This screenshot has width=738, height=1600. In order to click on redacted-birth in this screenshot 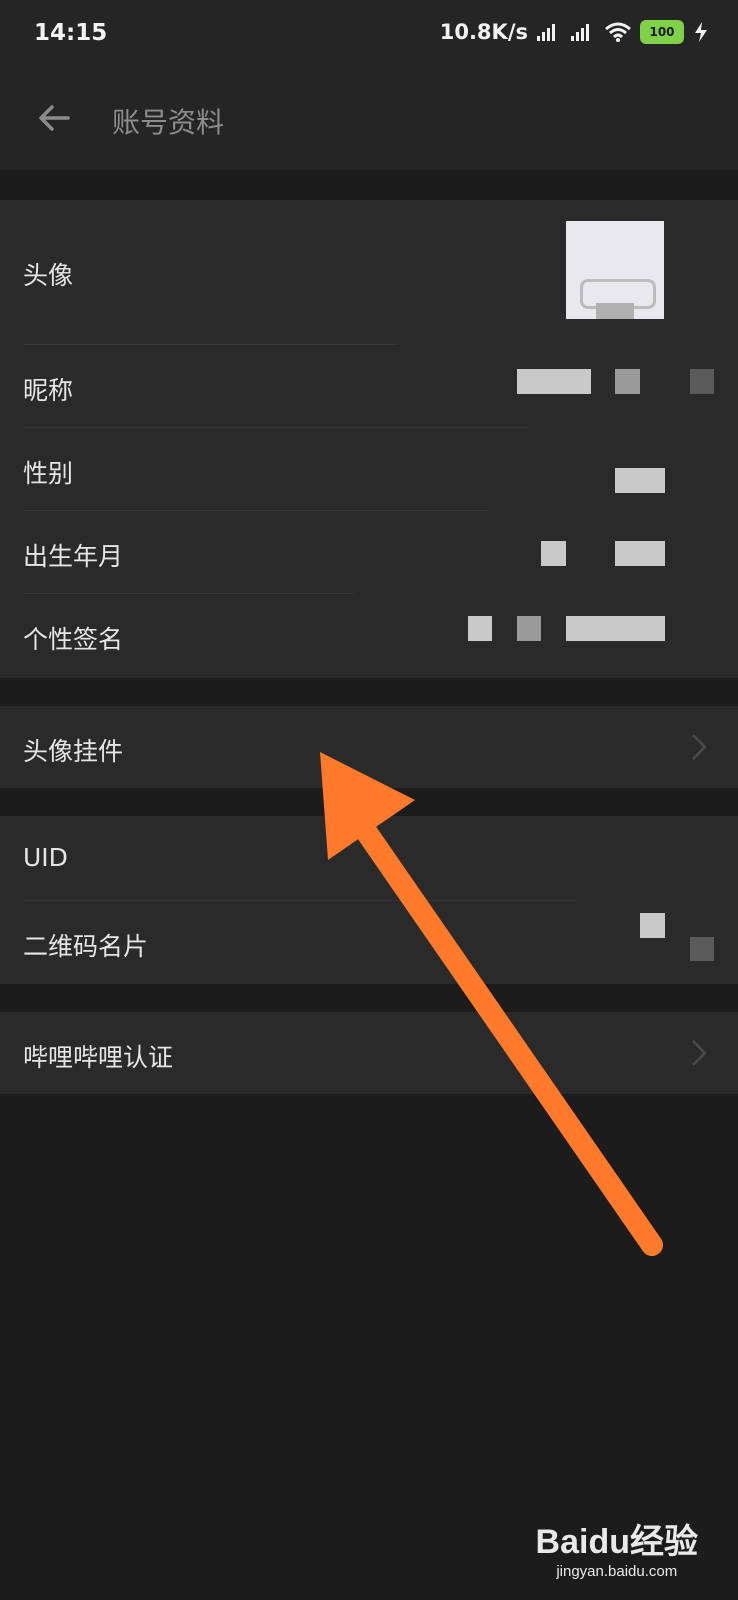, I will do `click(553, 553)`.